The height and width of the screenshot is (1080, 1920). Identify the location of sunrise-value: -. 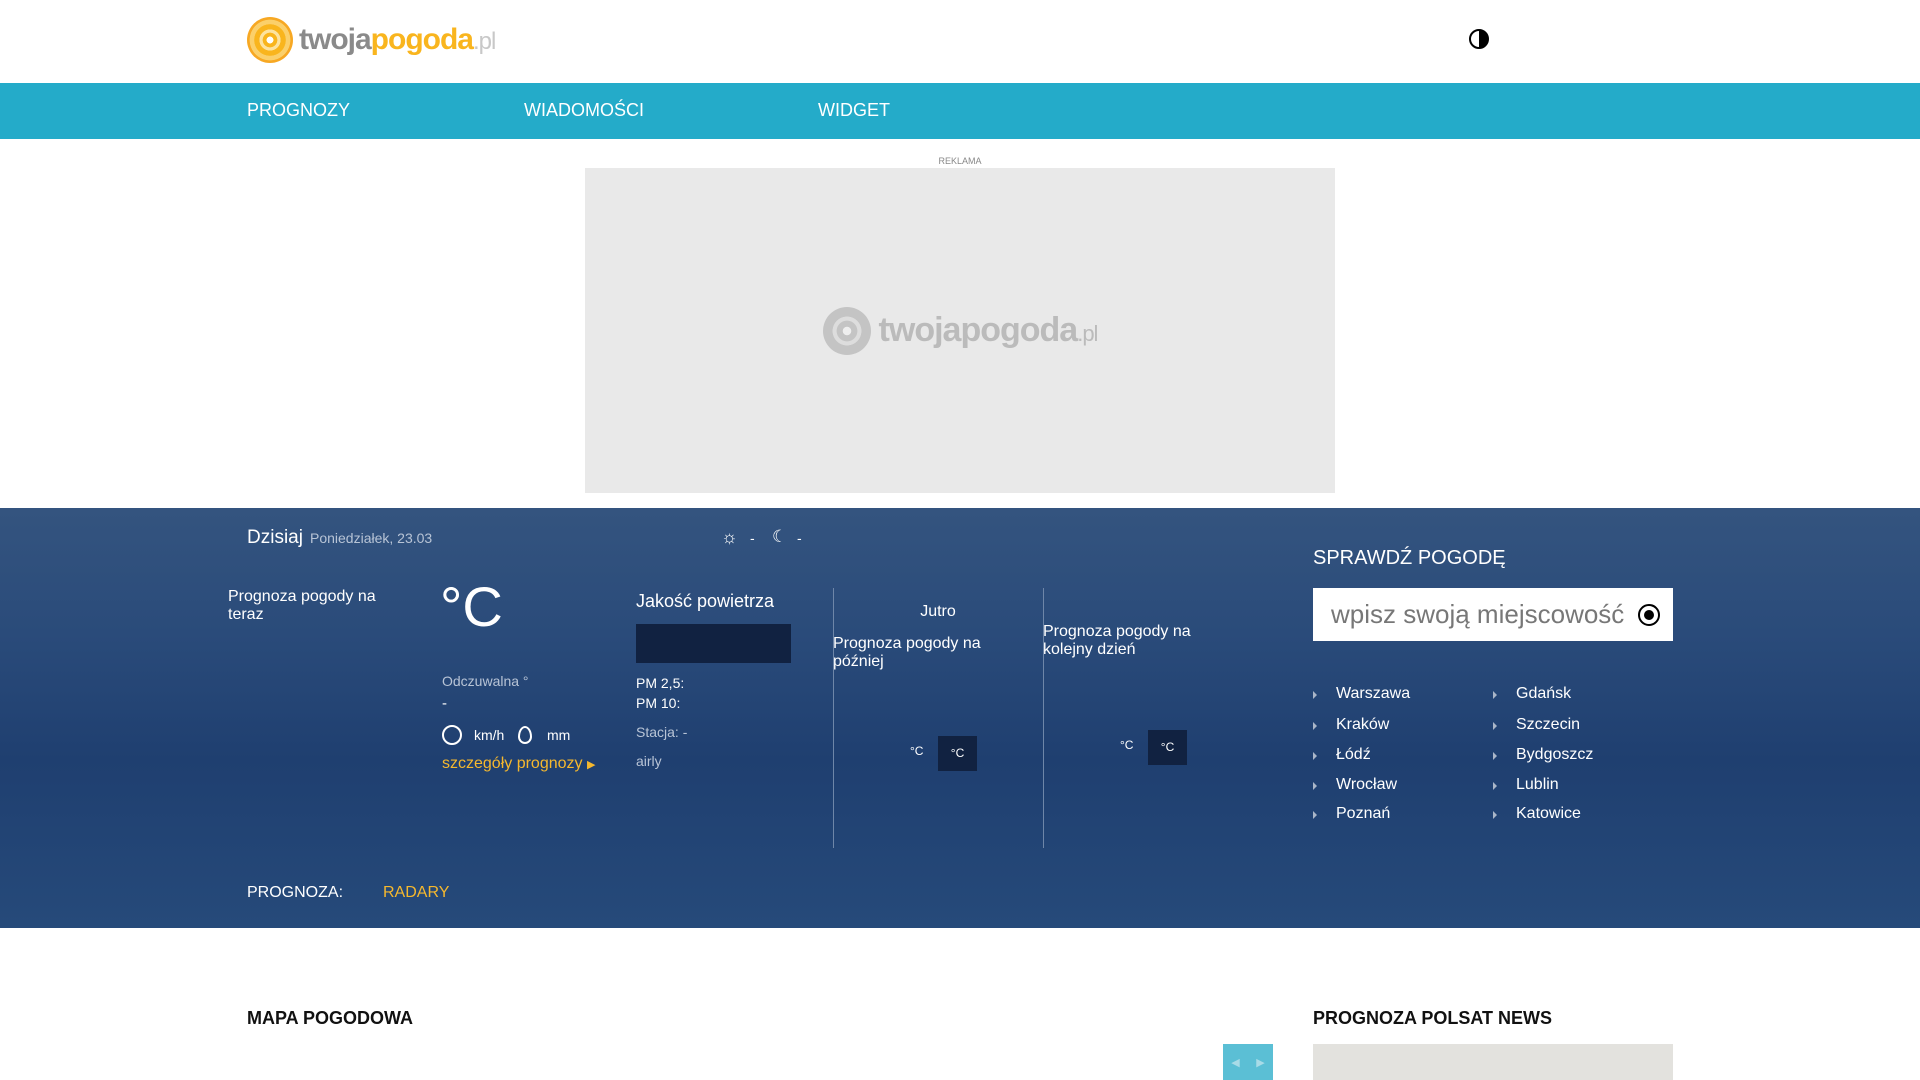
(752, 538).